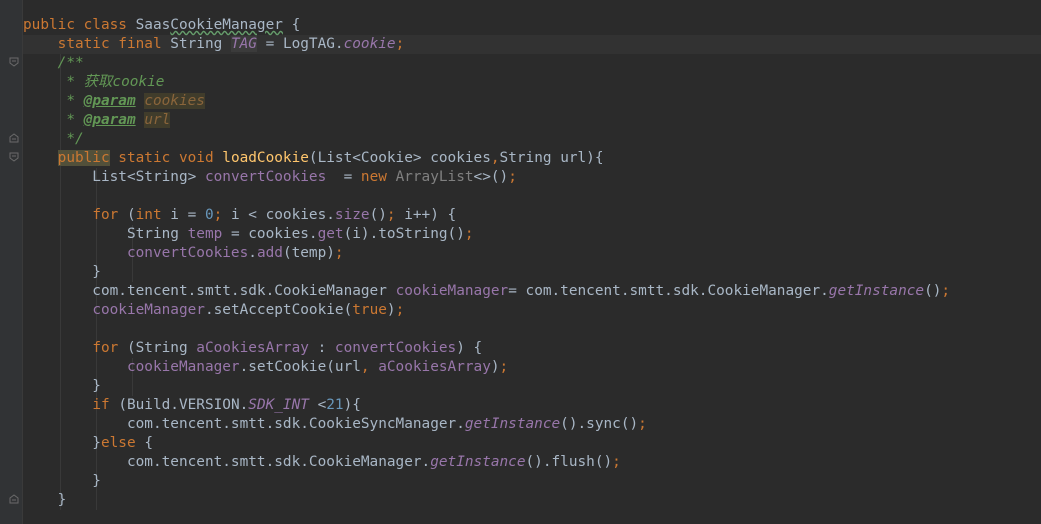 The height and width of the screenshot is (524, 1041). What do you see at coordinates (226, 25) in the screenshot?
I see `code-token: CookieManager` at bounding box center [226, 25].